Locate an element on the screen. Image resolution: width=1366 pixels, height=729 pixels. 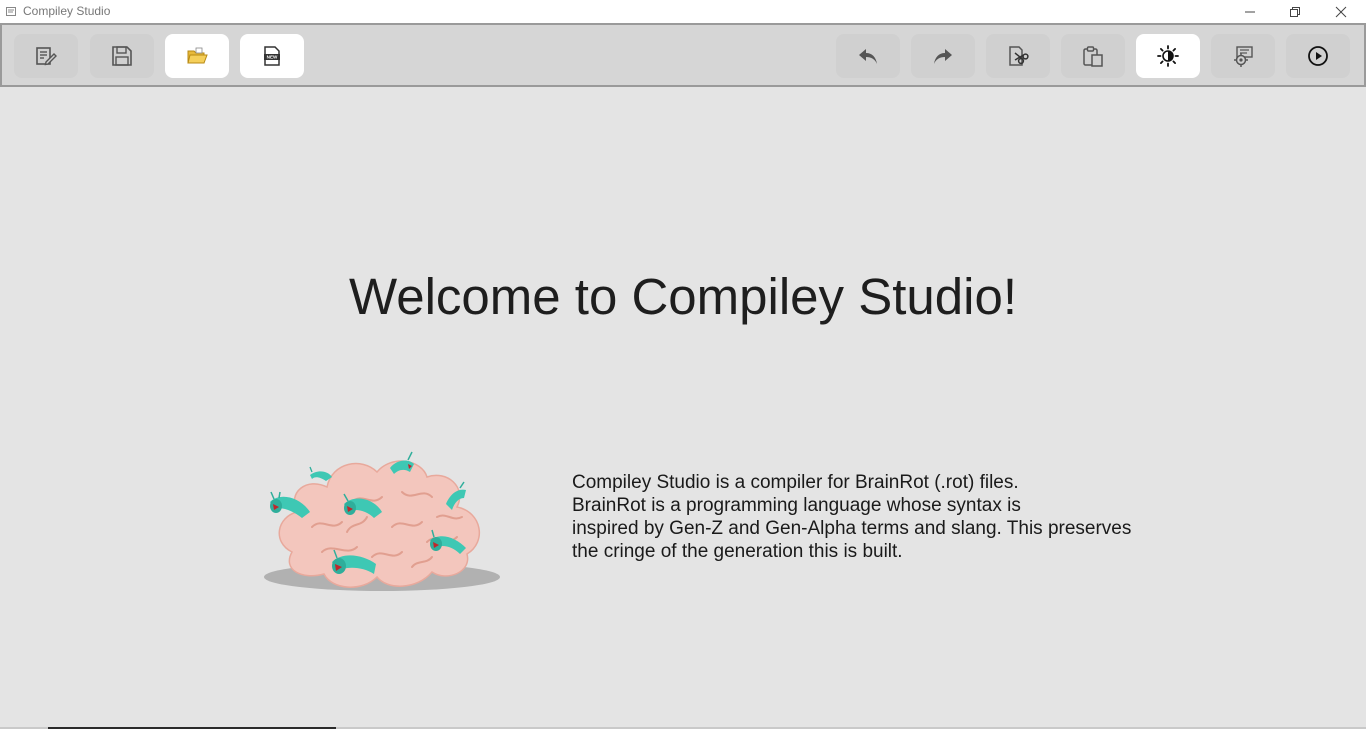
redo-icon is located at coordinates (943, 56).